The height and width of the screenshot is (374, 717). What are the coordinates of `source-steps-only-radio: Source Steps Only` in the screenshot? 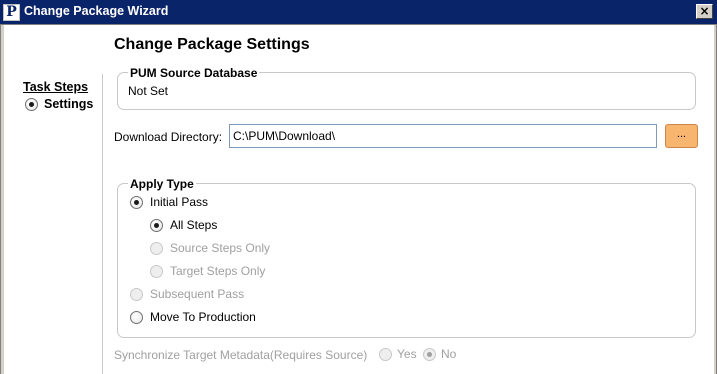 It's located at (210, 248).